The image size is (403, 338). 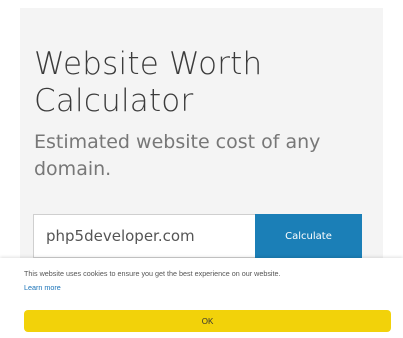 I want to click on page-subtitle: Estimated website cost of any domain., so click(x=177, y=155).